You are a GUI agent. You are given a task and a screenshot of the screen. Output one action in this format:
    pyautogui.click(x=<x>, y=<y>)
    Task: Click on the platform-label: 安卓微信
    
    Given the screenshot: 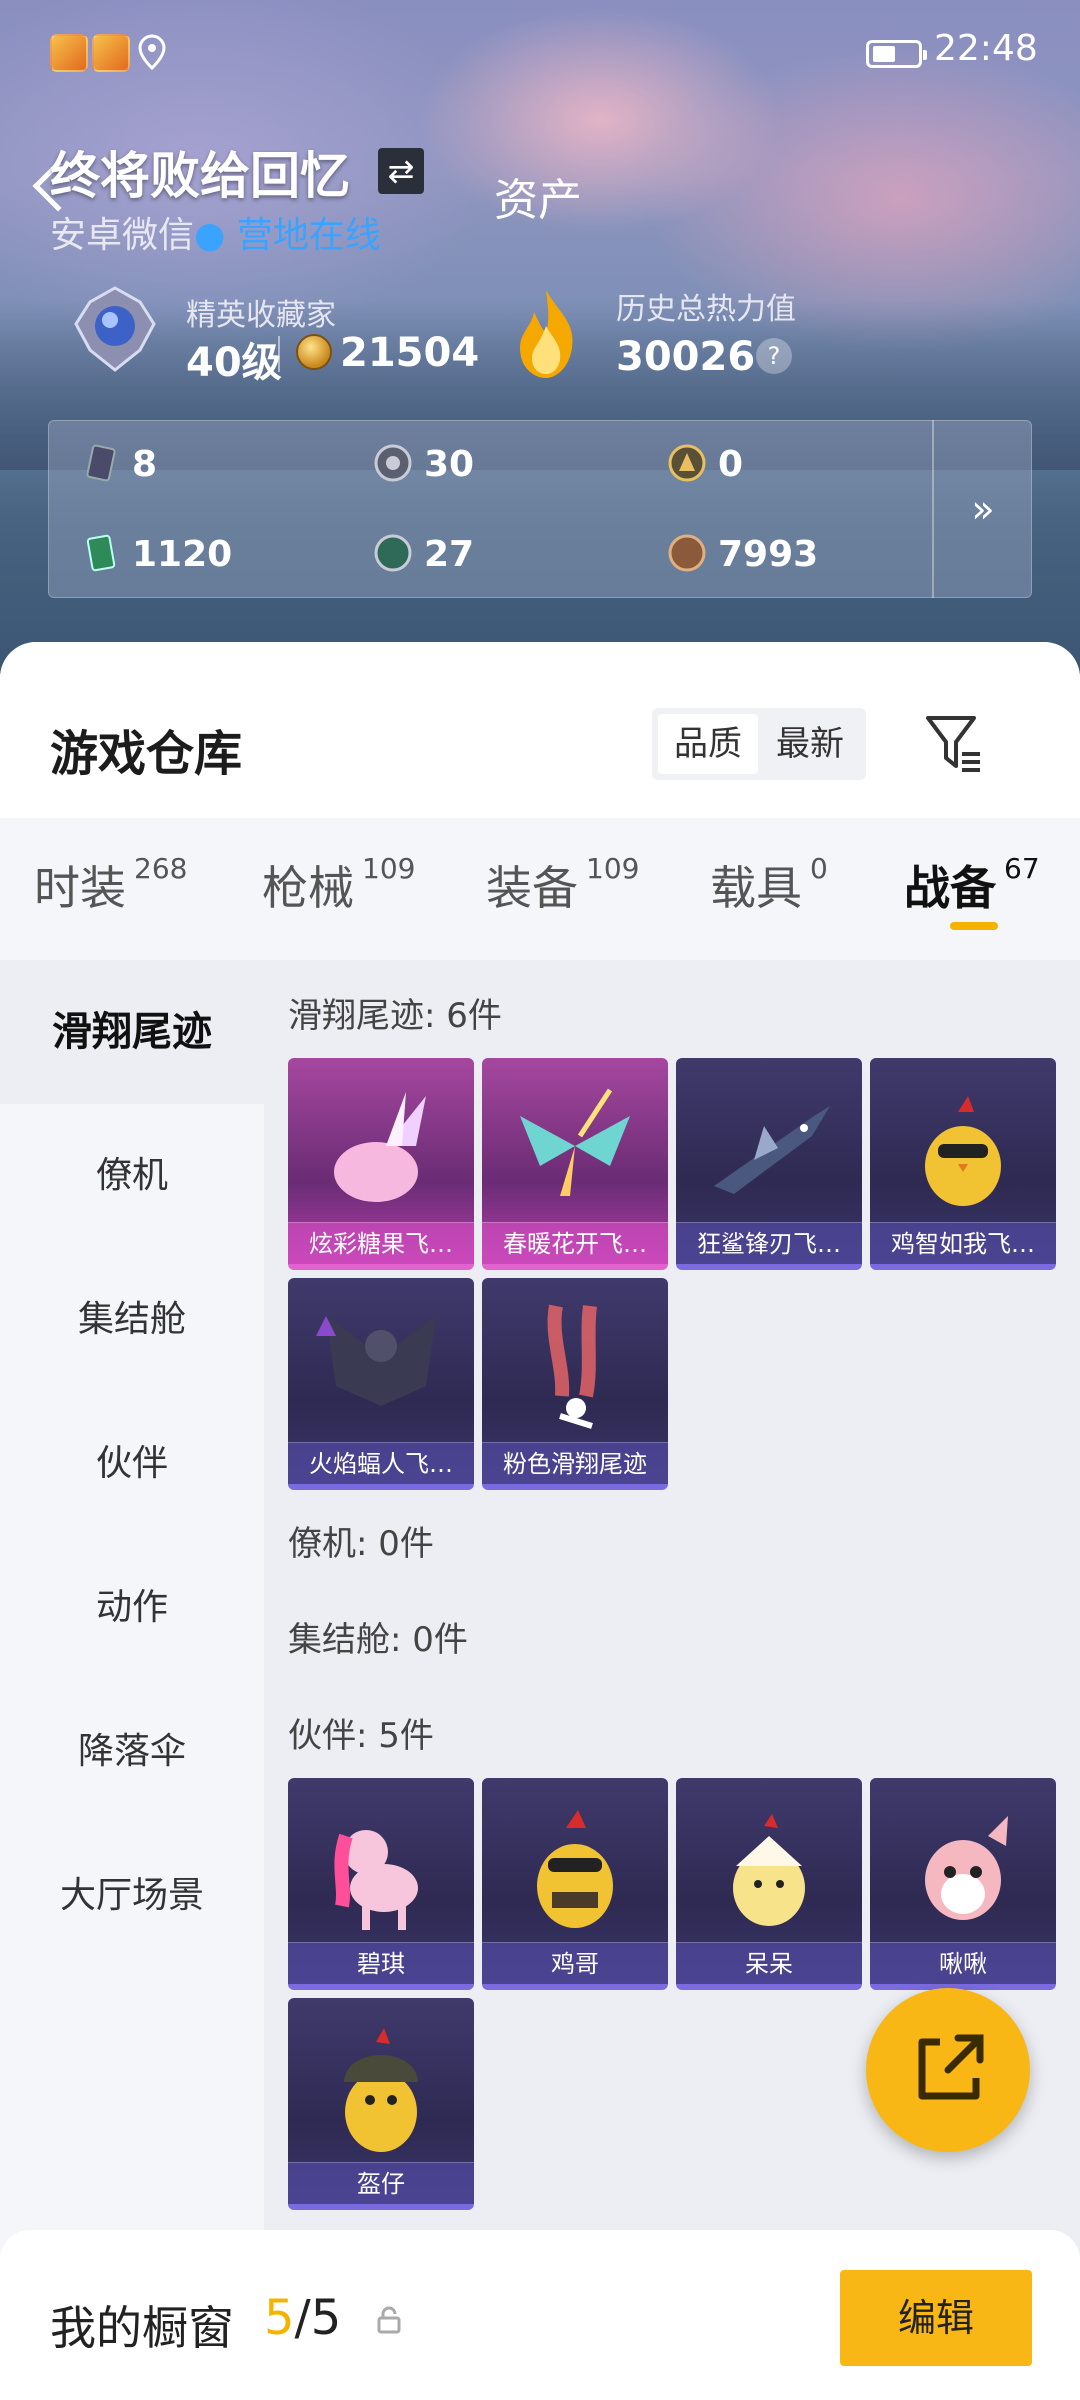 What is the action you would take?
    pyautogui.click(x=122, y=235)
    